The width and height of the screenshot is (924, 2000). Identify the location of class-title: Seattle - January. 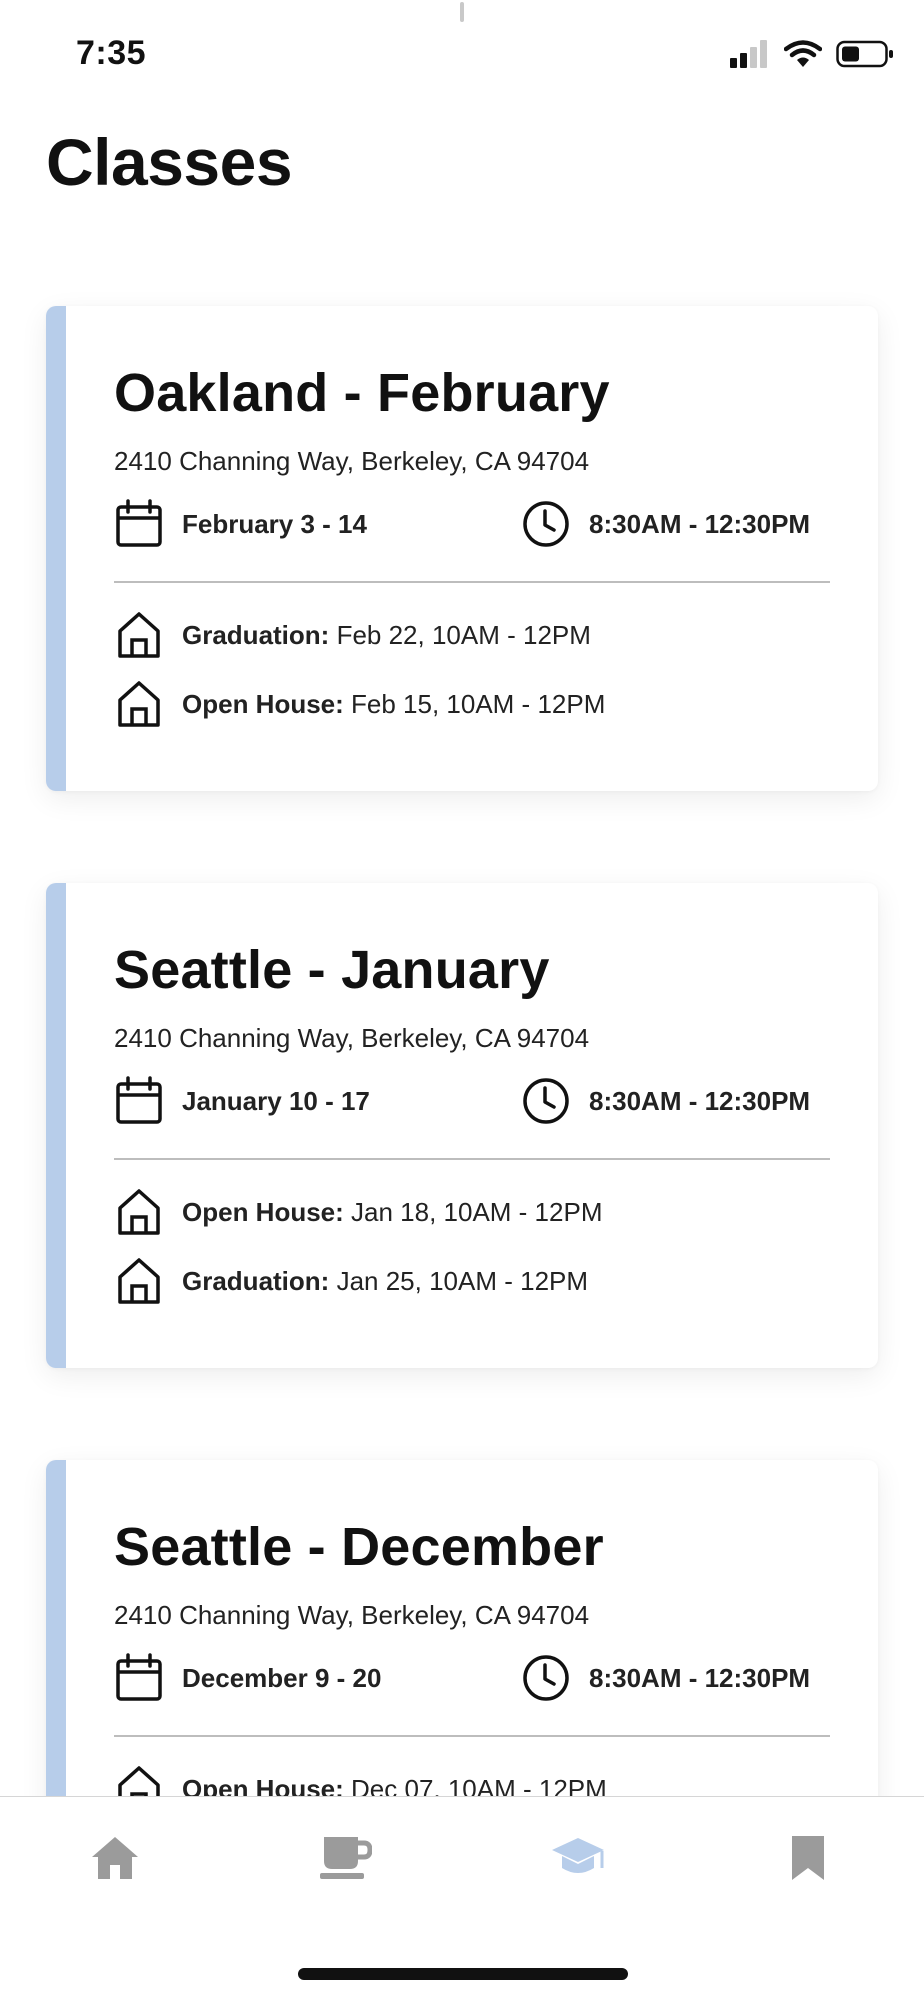
(332, 970).